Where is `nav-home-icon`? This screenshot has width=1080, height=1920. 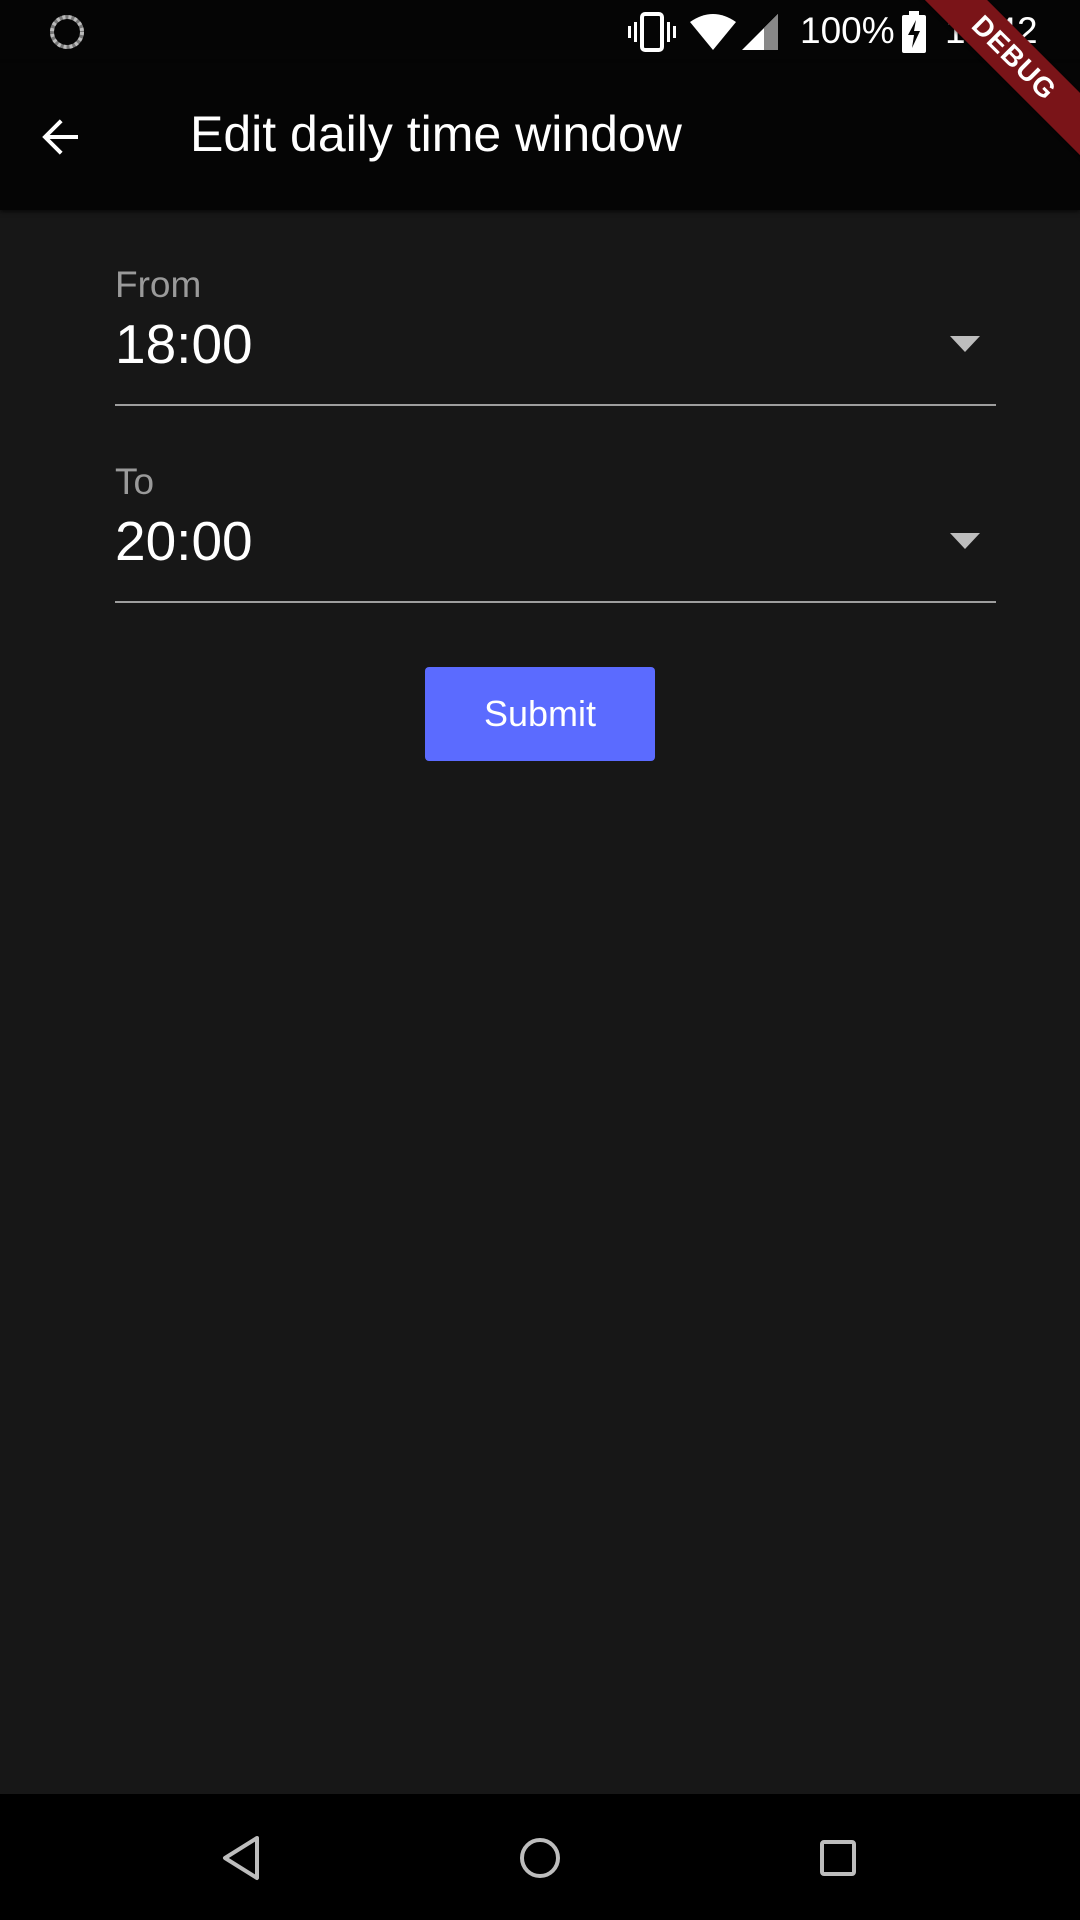
nav-home-icon is located at coordinates (540, 1858).